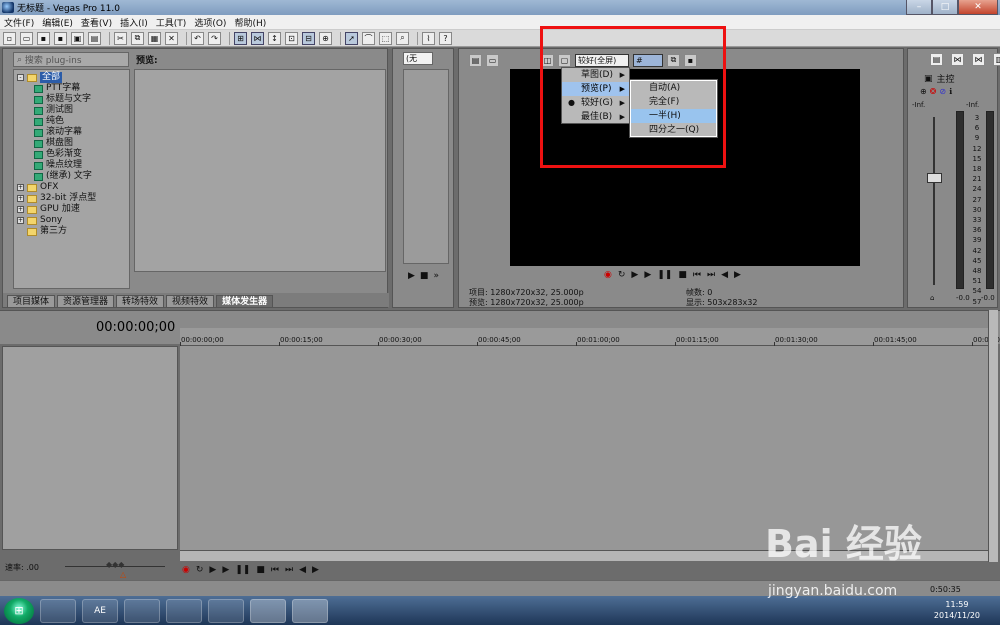 The width and height of the screenshot is (1000, 625). I want to click on ignore-grouping-icon: ⊟, so click(308, 38).